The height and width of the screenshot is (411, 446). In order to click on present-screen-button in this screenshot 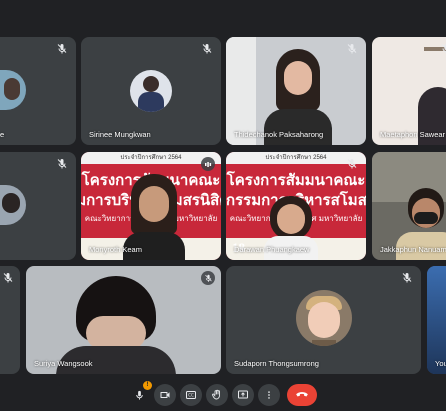, I will do `click(243, 395)`.